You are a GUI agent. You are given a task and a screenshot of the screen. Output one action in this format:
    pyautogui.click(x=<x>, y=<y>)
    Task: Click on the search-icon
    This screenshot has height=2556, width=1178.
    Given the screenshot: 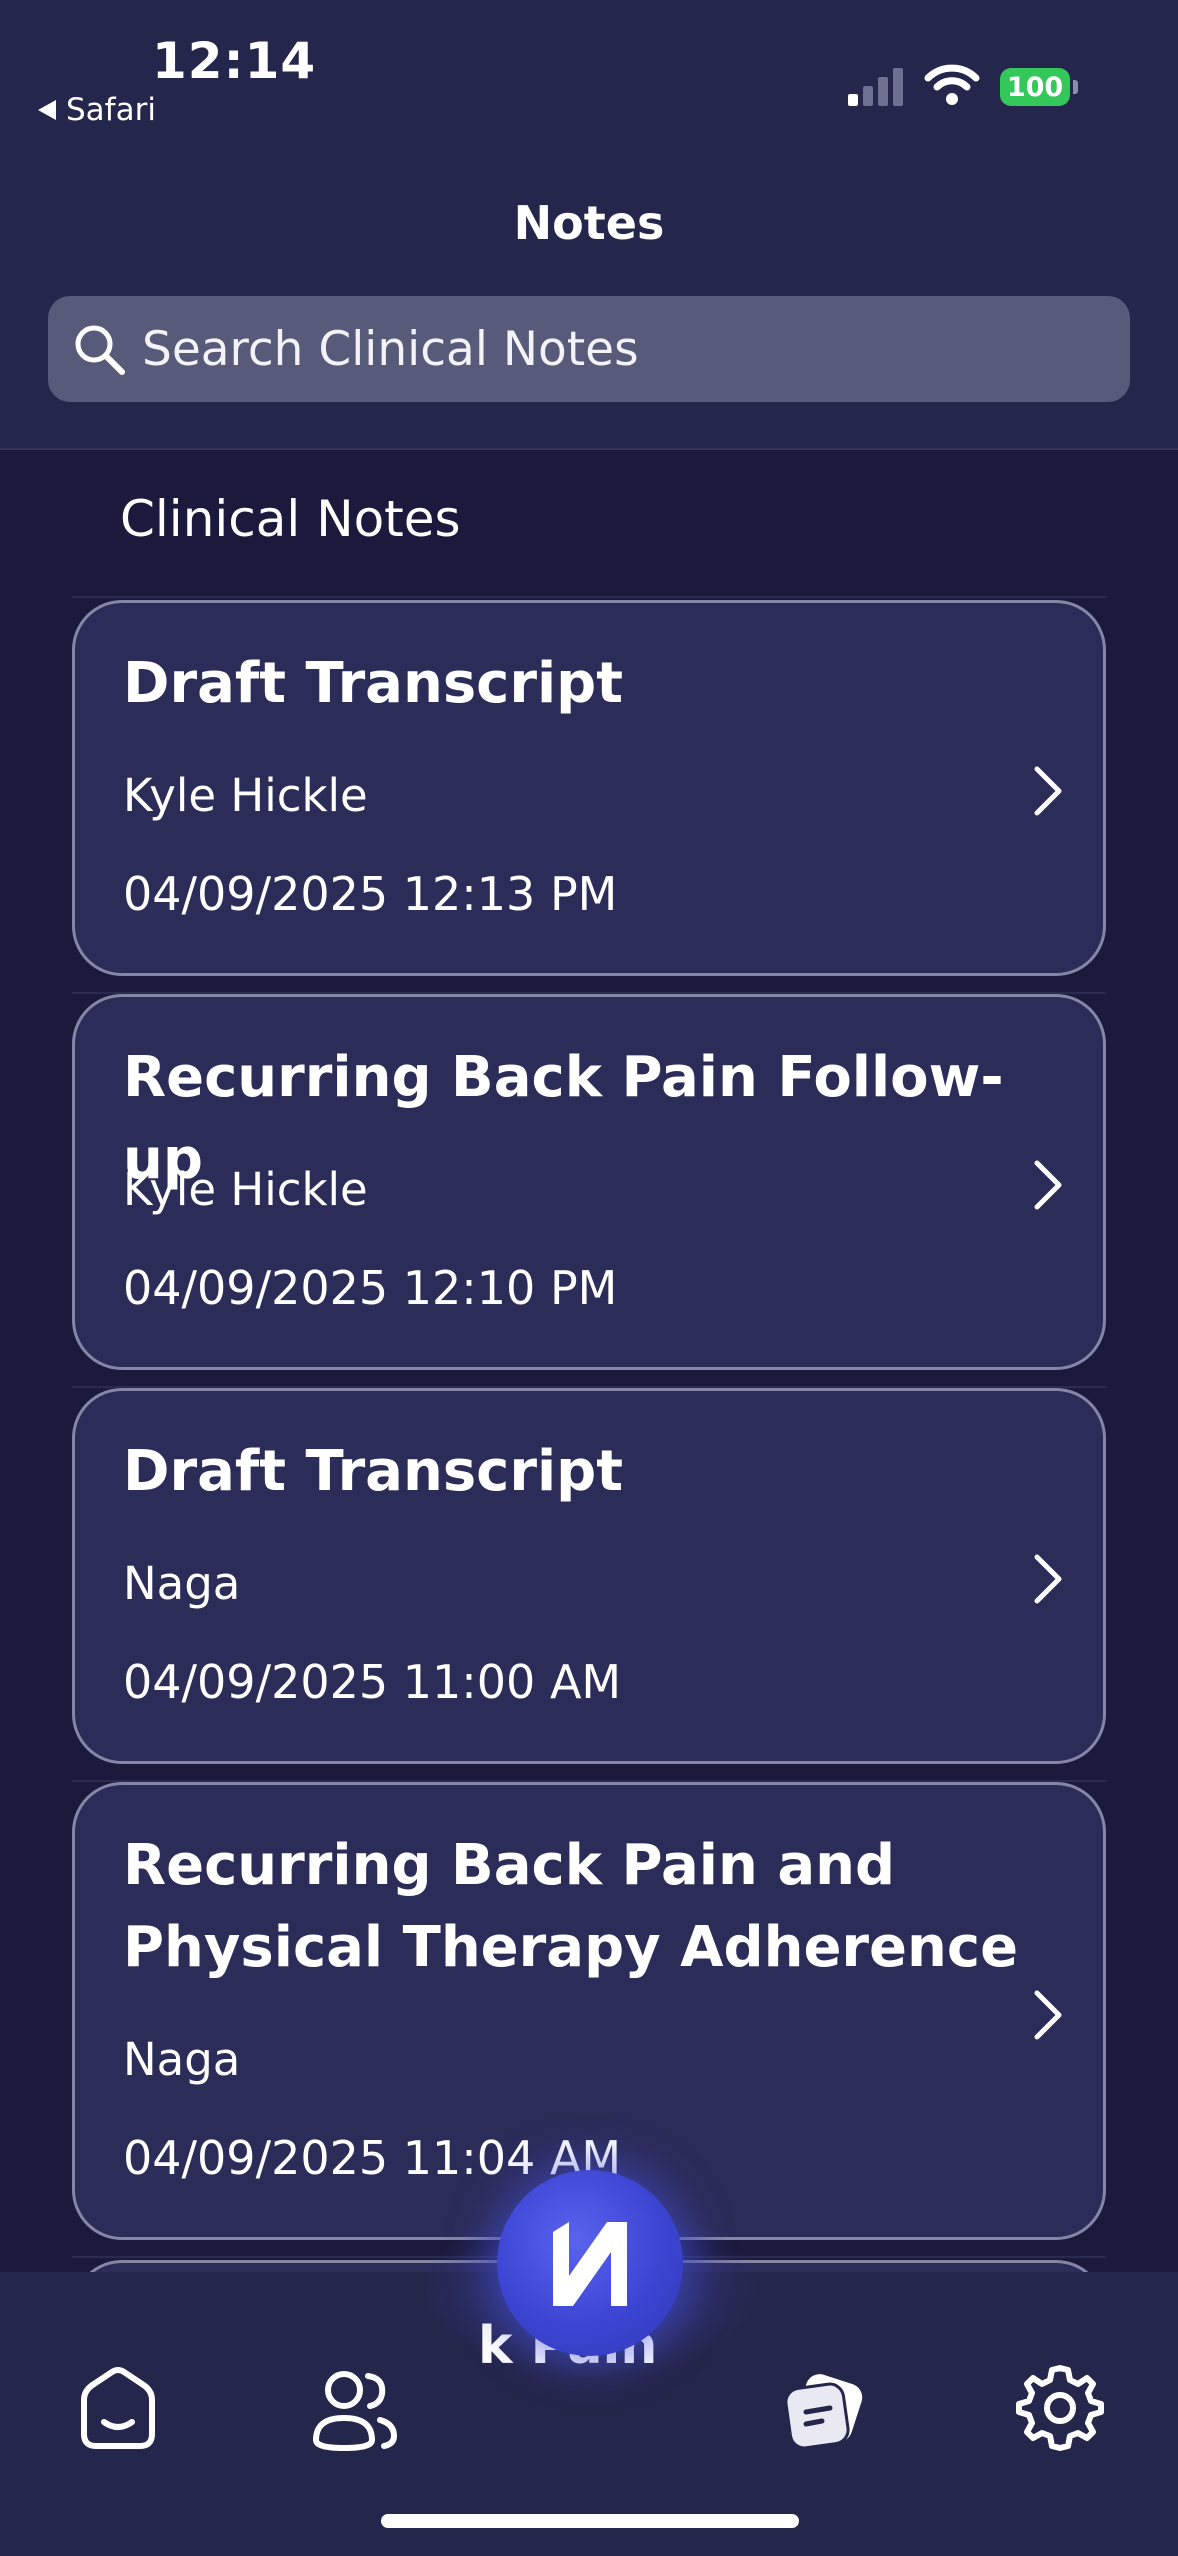 What is the action you would take?
    pyautogui.click(x=100, y=350)
    